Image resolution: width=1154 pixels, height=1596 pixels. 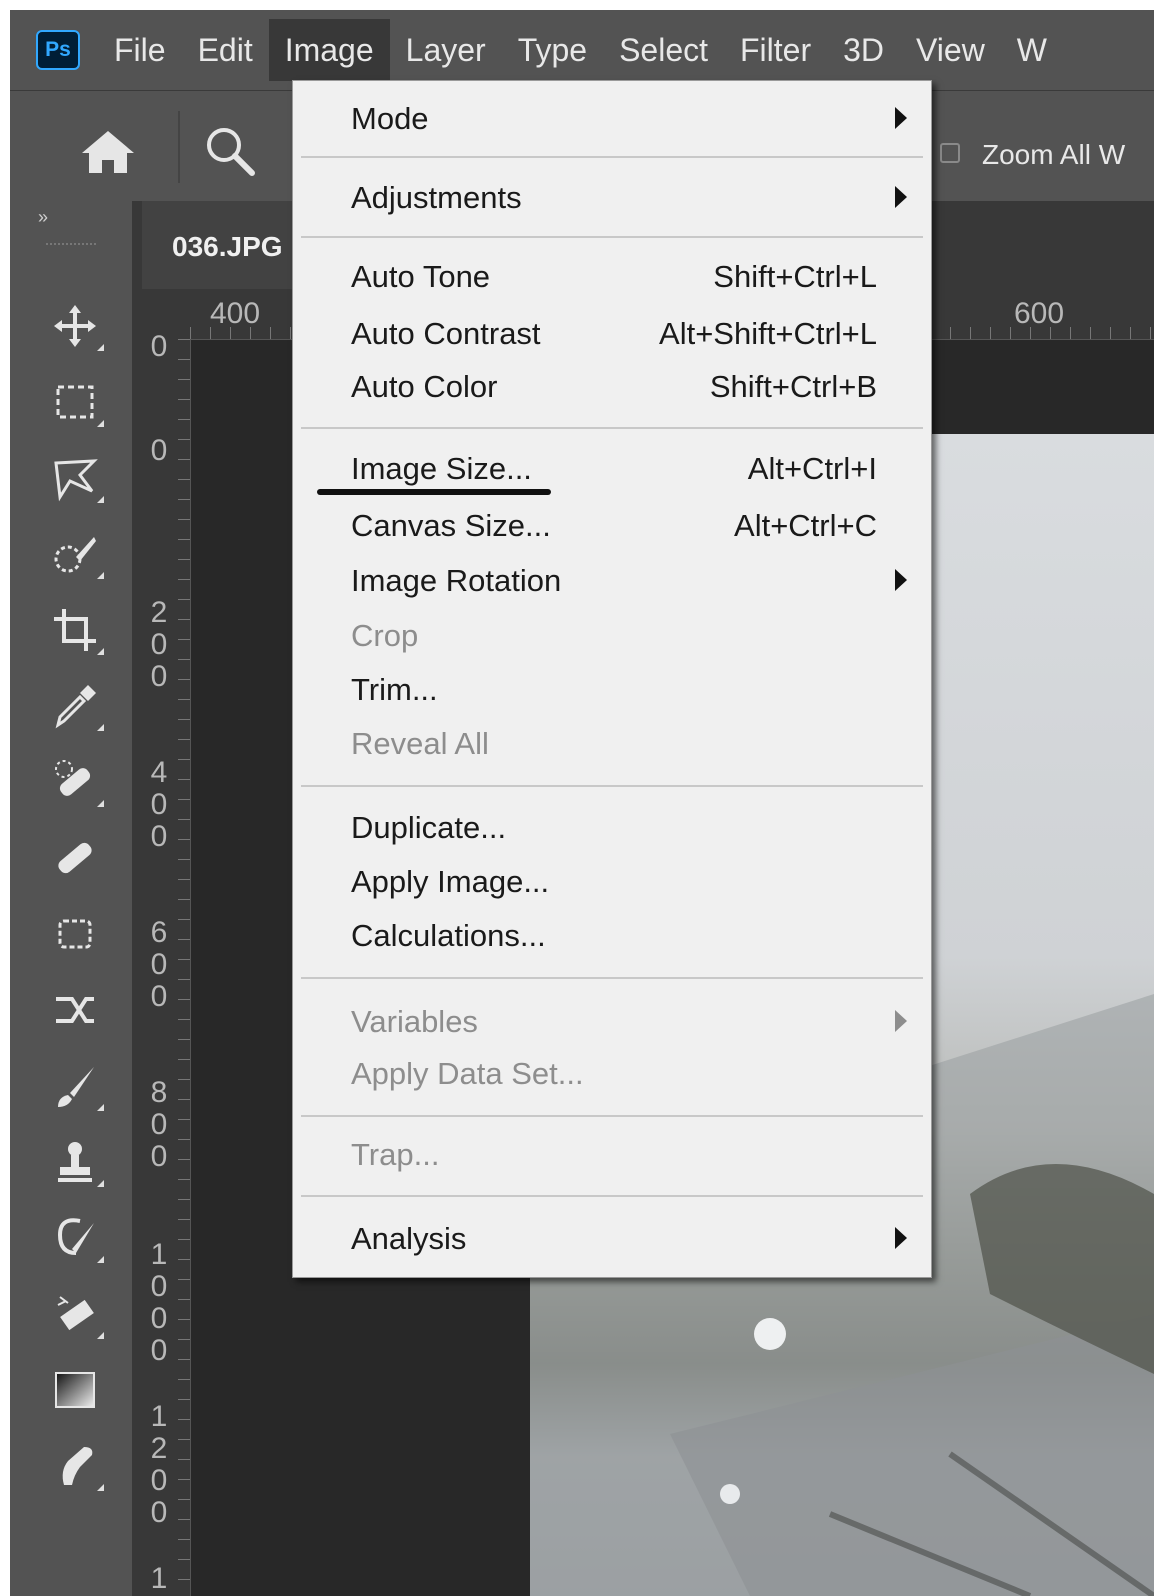 What do you see at coordinates (159, 644) in the screenshot?
I see `ruler-label: 200` at bounding box center [159, 644].